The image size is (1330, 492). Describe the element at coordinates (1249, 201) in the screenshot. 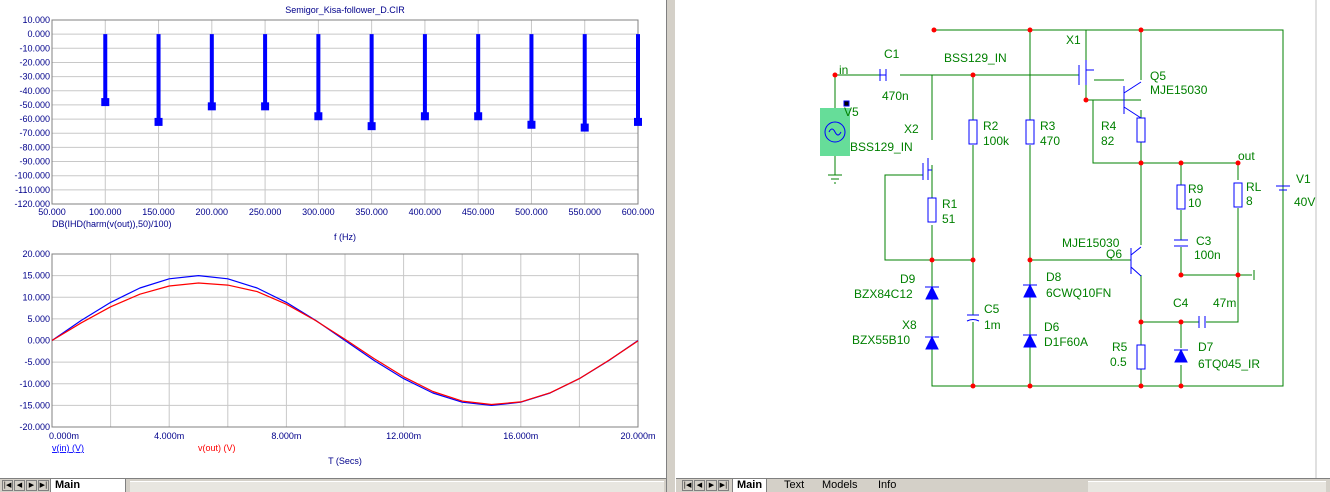

I see `label-rlv: 8` at that location.